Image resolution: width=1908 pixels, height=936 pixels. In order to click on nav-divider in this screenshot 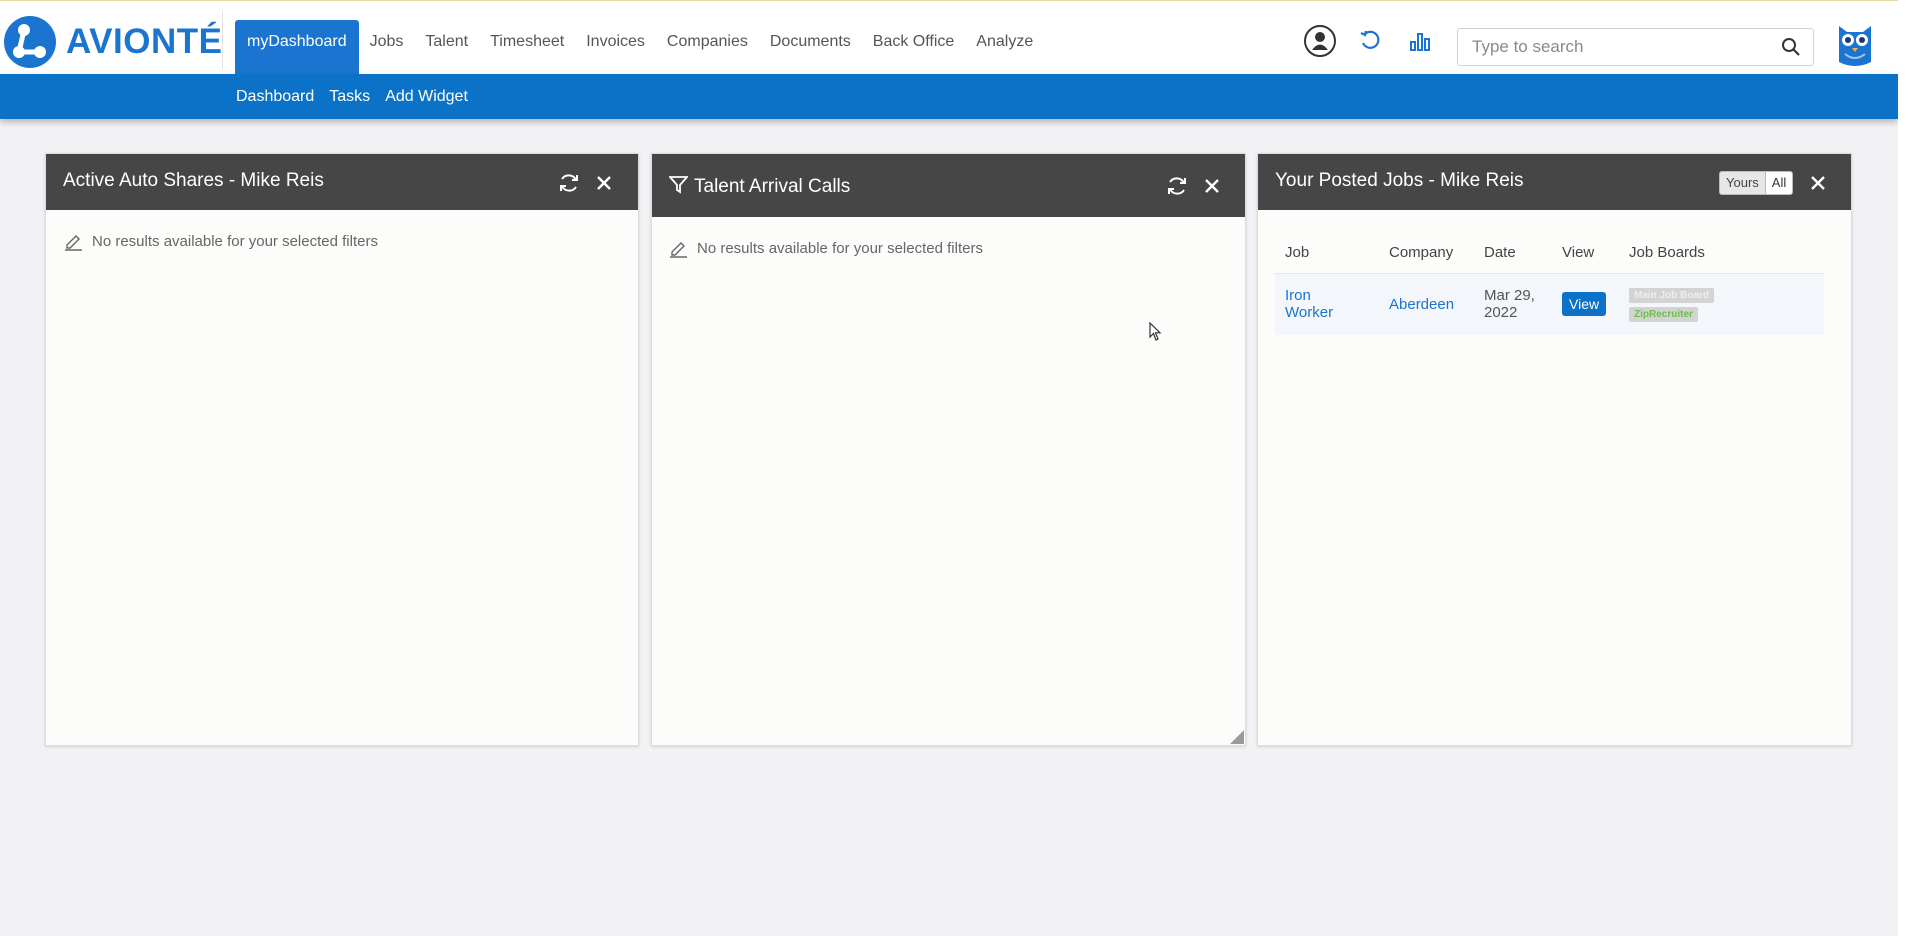, I will do `click(222, 40)`.